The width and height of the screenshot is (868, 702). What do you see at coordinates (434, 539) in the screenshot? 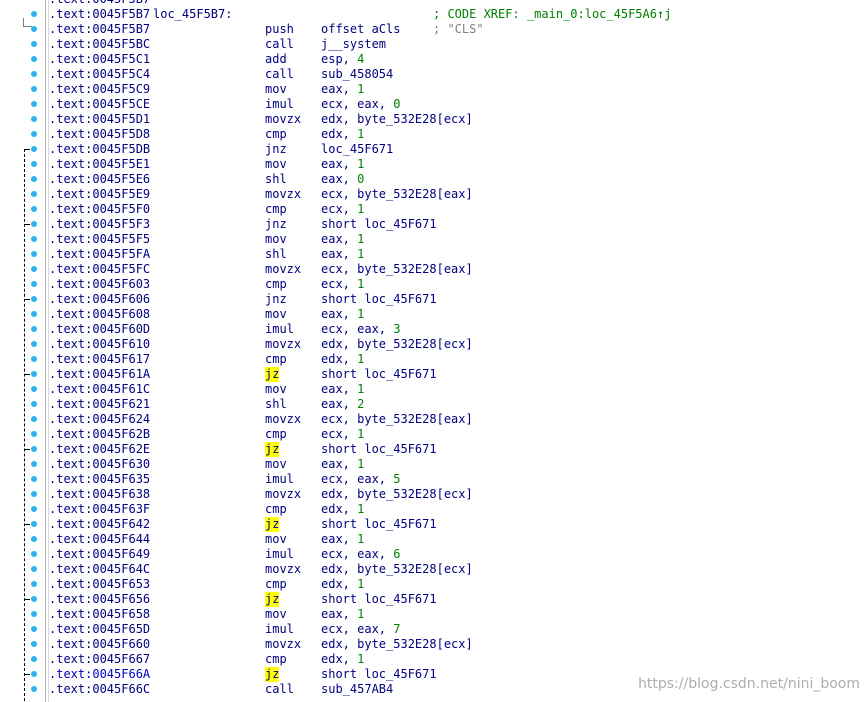
I see `listing-row: .text:0045F644 mov eax, 1` at bounding box center [434, 539].